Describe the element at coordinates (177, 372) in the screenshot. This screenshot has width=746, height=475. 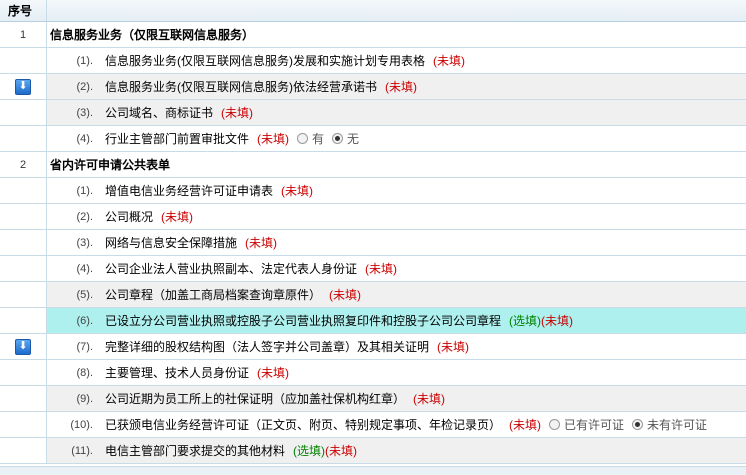
I see `item-link: 主要管理、技术人员身份证` at that location.